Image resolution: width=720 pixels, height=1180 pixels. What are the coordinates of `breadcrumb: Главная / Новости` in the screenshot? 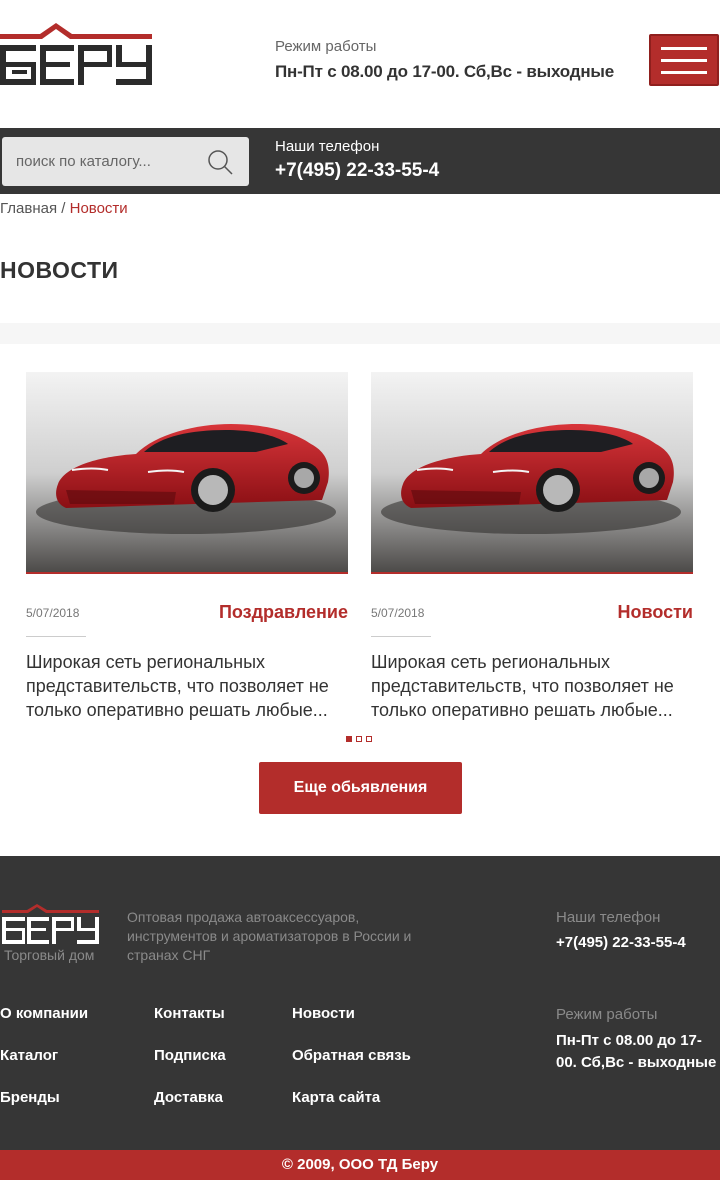 It's located at (64, 208).